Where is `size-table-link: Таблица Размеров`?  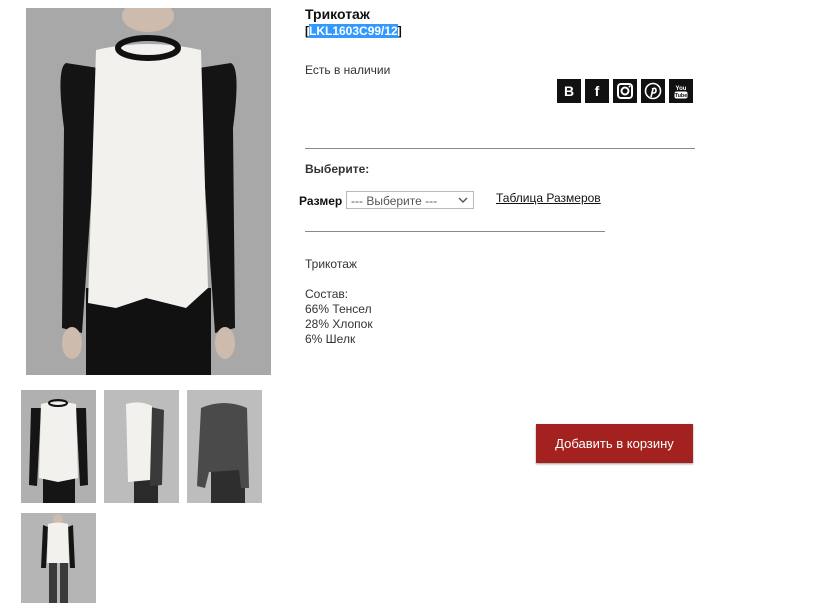 size-table-link: Таблица Размеров is located at coordinates (548, 198).